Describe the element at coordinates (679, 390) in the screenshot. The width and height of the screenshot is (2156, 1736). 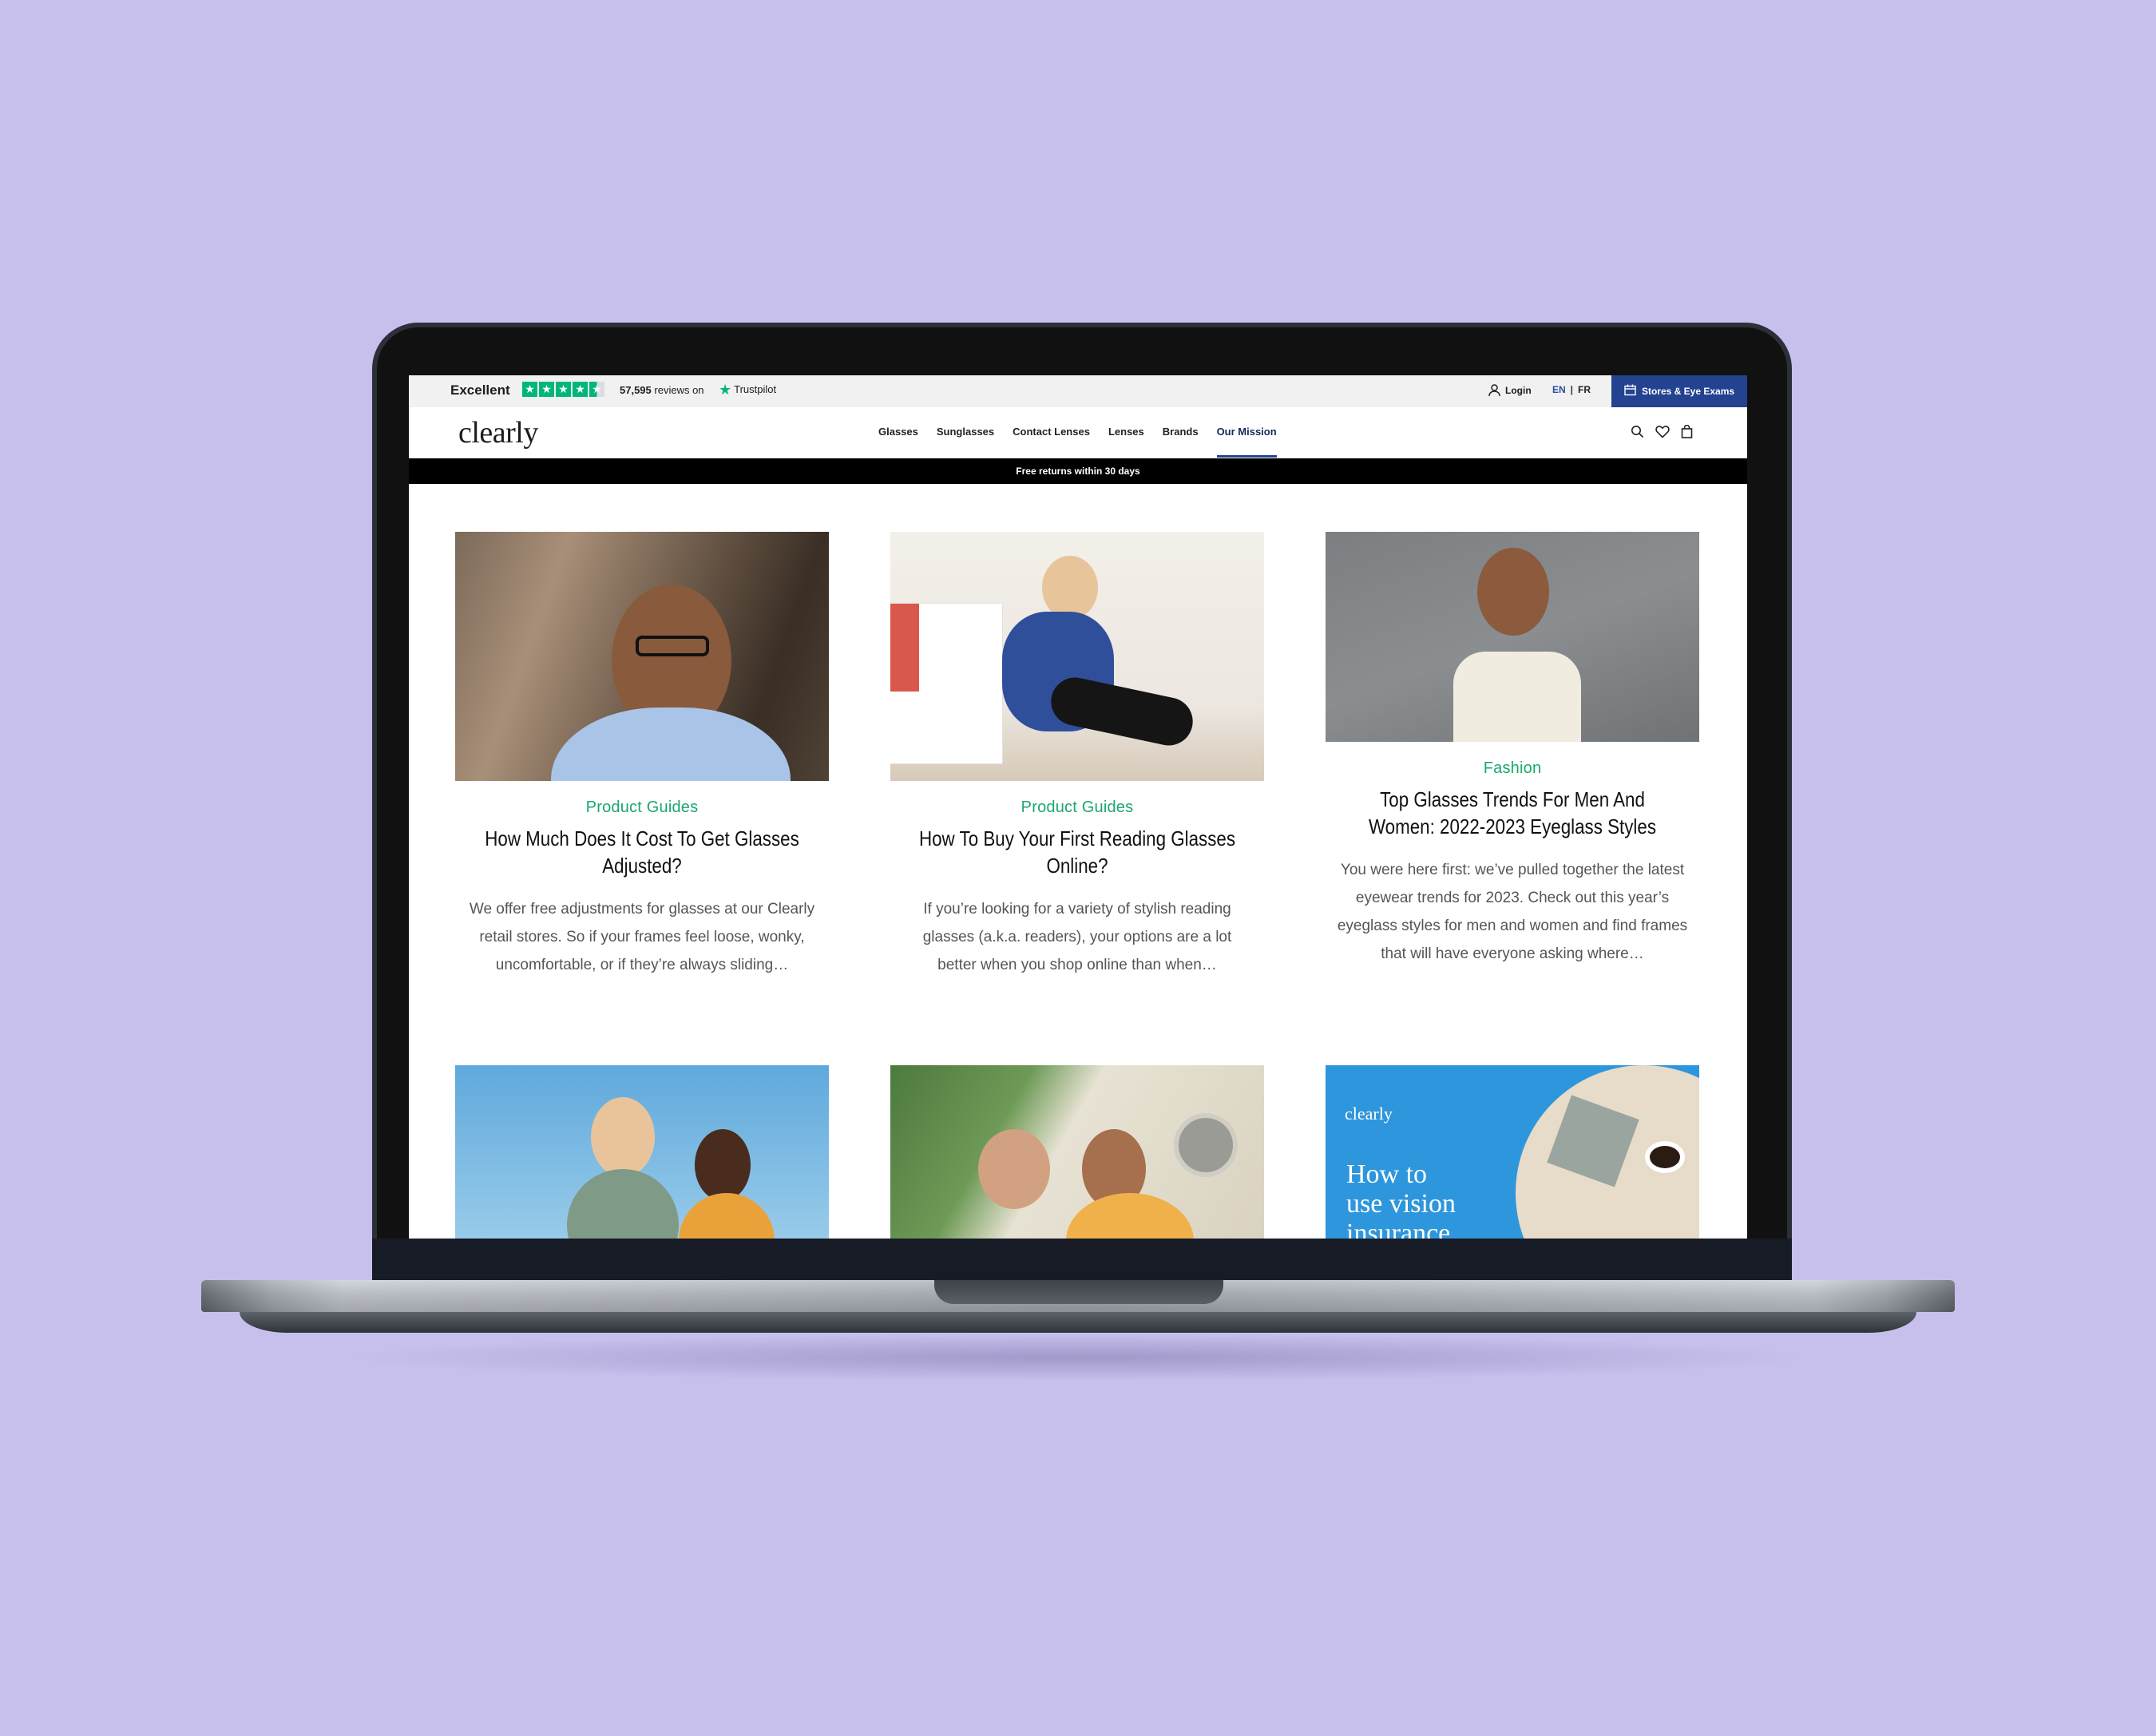
I see `reviews-suffix: reviews on` at that location.